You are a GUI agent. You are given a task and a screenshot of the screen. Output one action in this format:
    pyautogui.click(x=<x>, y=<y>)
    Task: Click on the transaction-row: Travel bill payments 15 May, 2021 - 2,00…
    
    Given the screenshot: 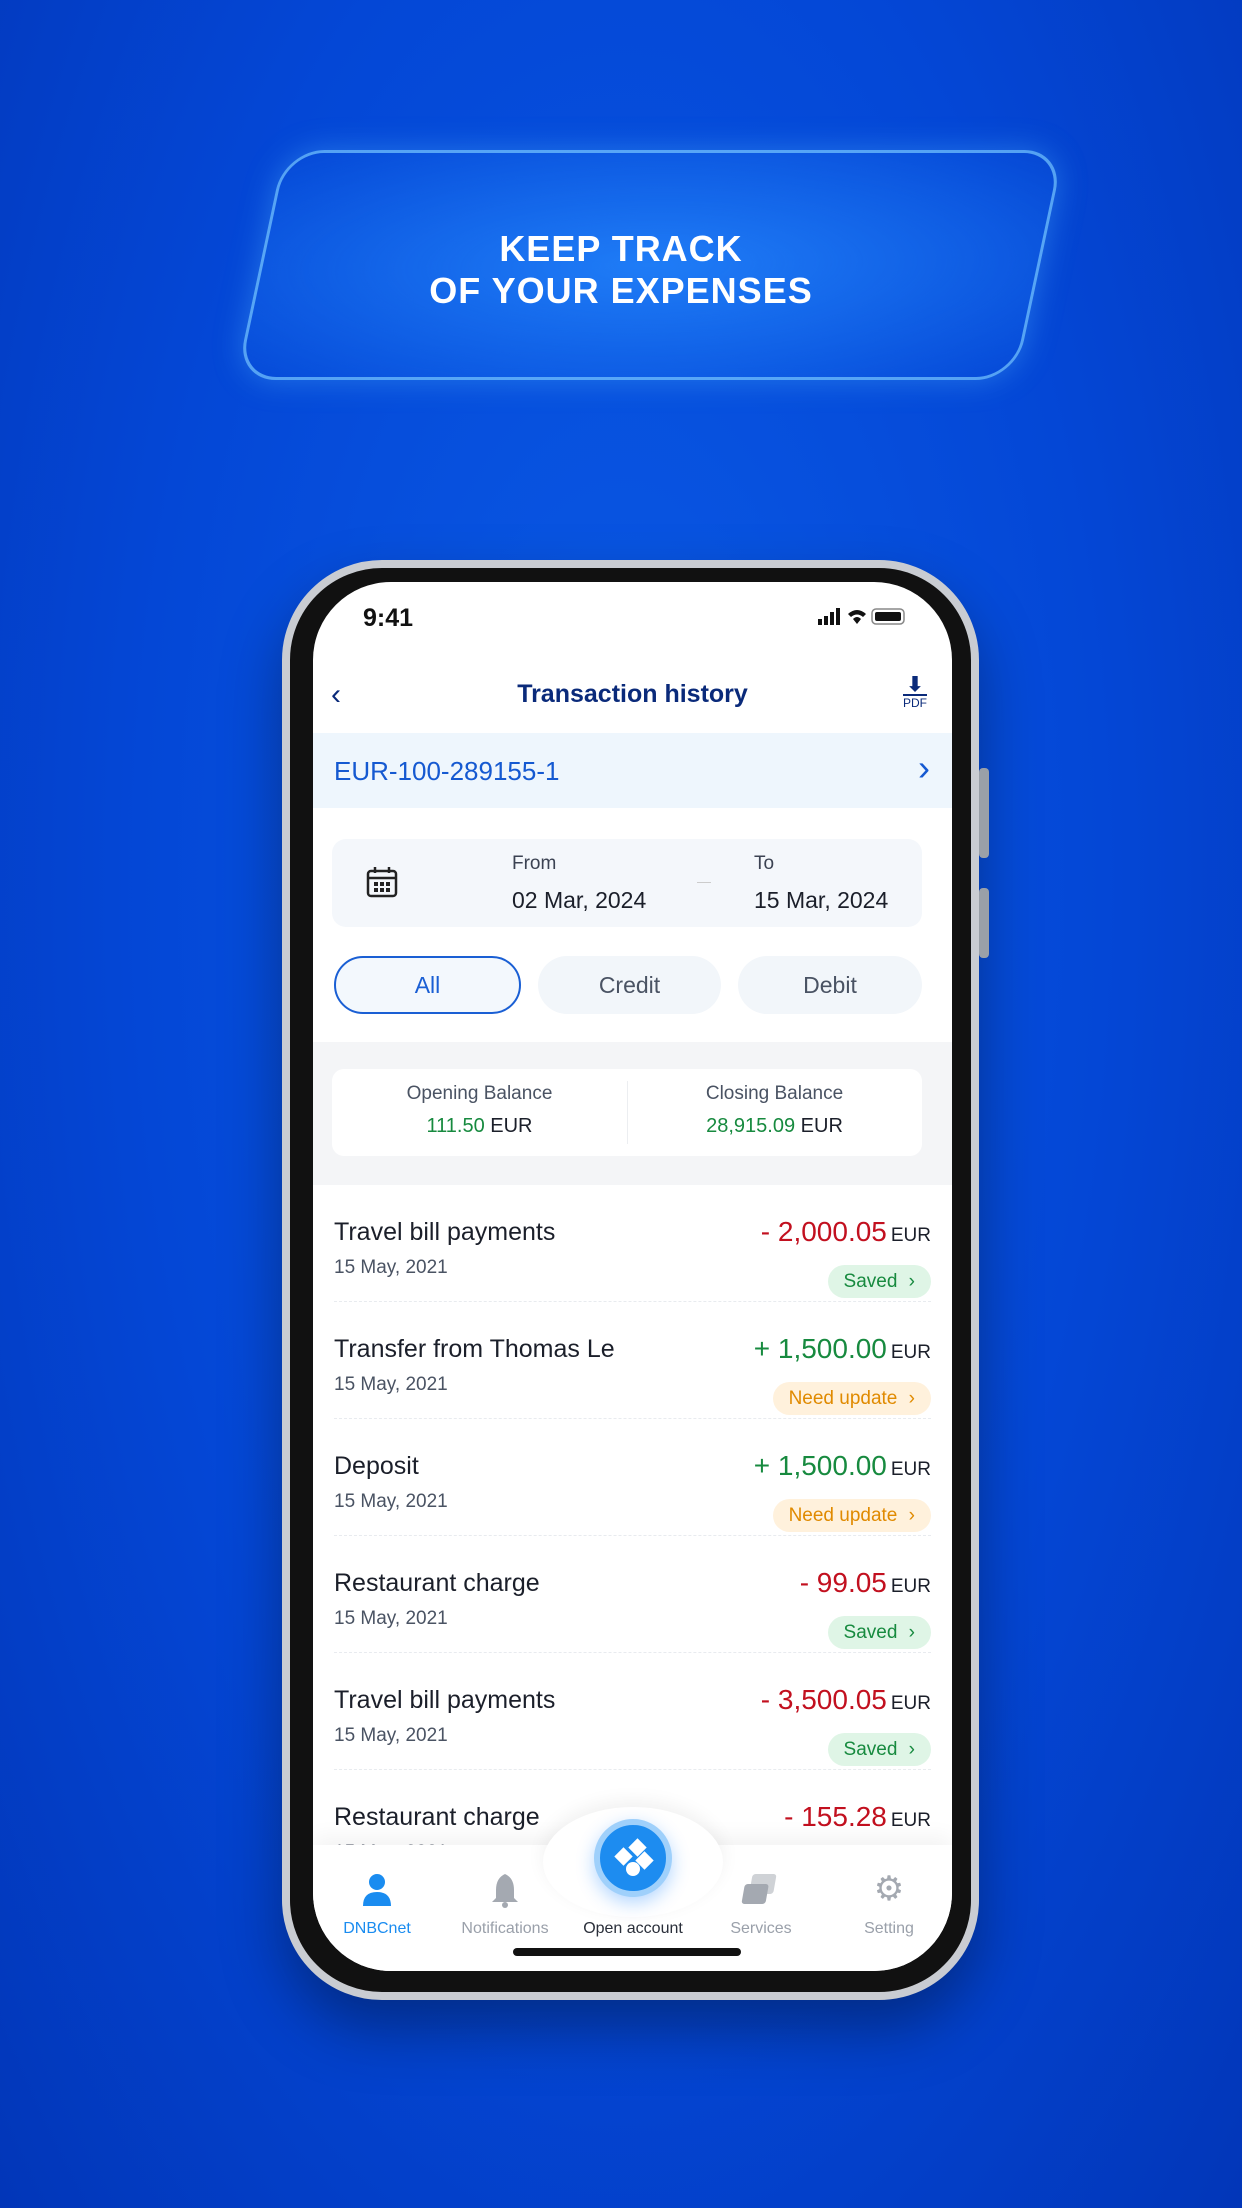 What is the action you would take?
    pyautogui.click(x=632, y=1243)
    